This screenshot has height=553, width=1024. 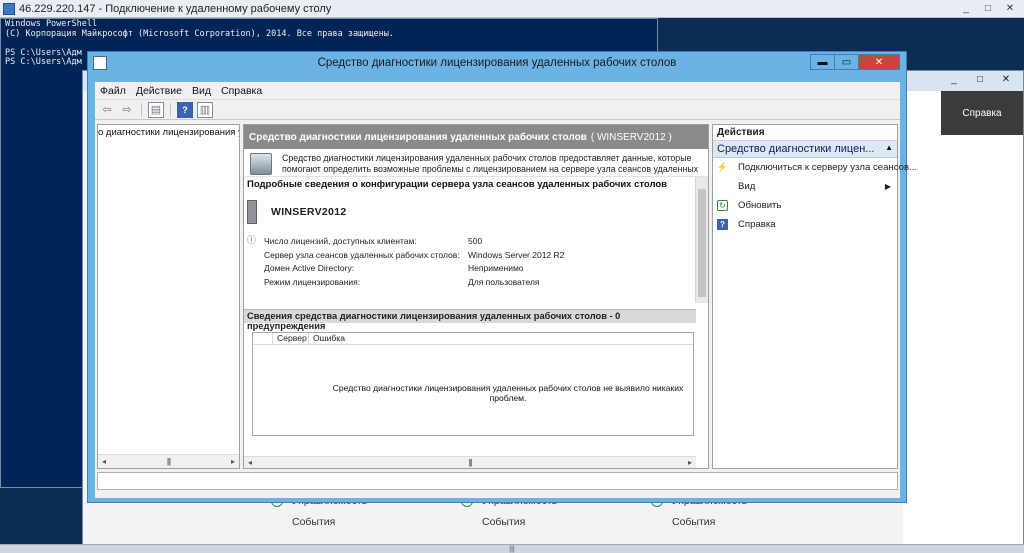 I want to click on sm-maximize-button: □, so click(x=980, y=81).